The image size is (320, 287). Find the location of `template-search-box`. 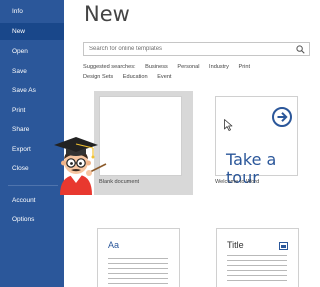

template-search-box is located at coordinates (196, 49).